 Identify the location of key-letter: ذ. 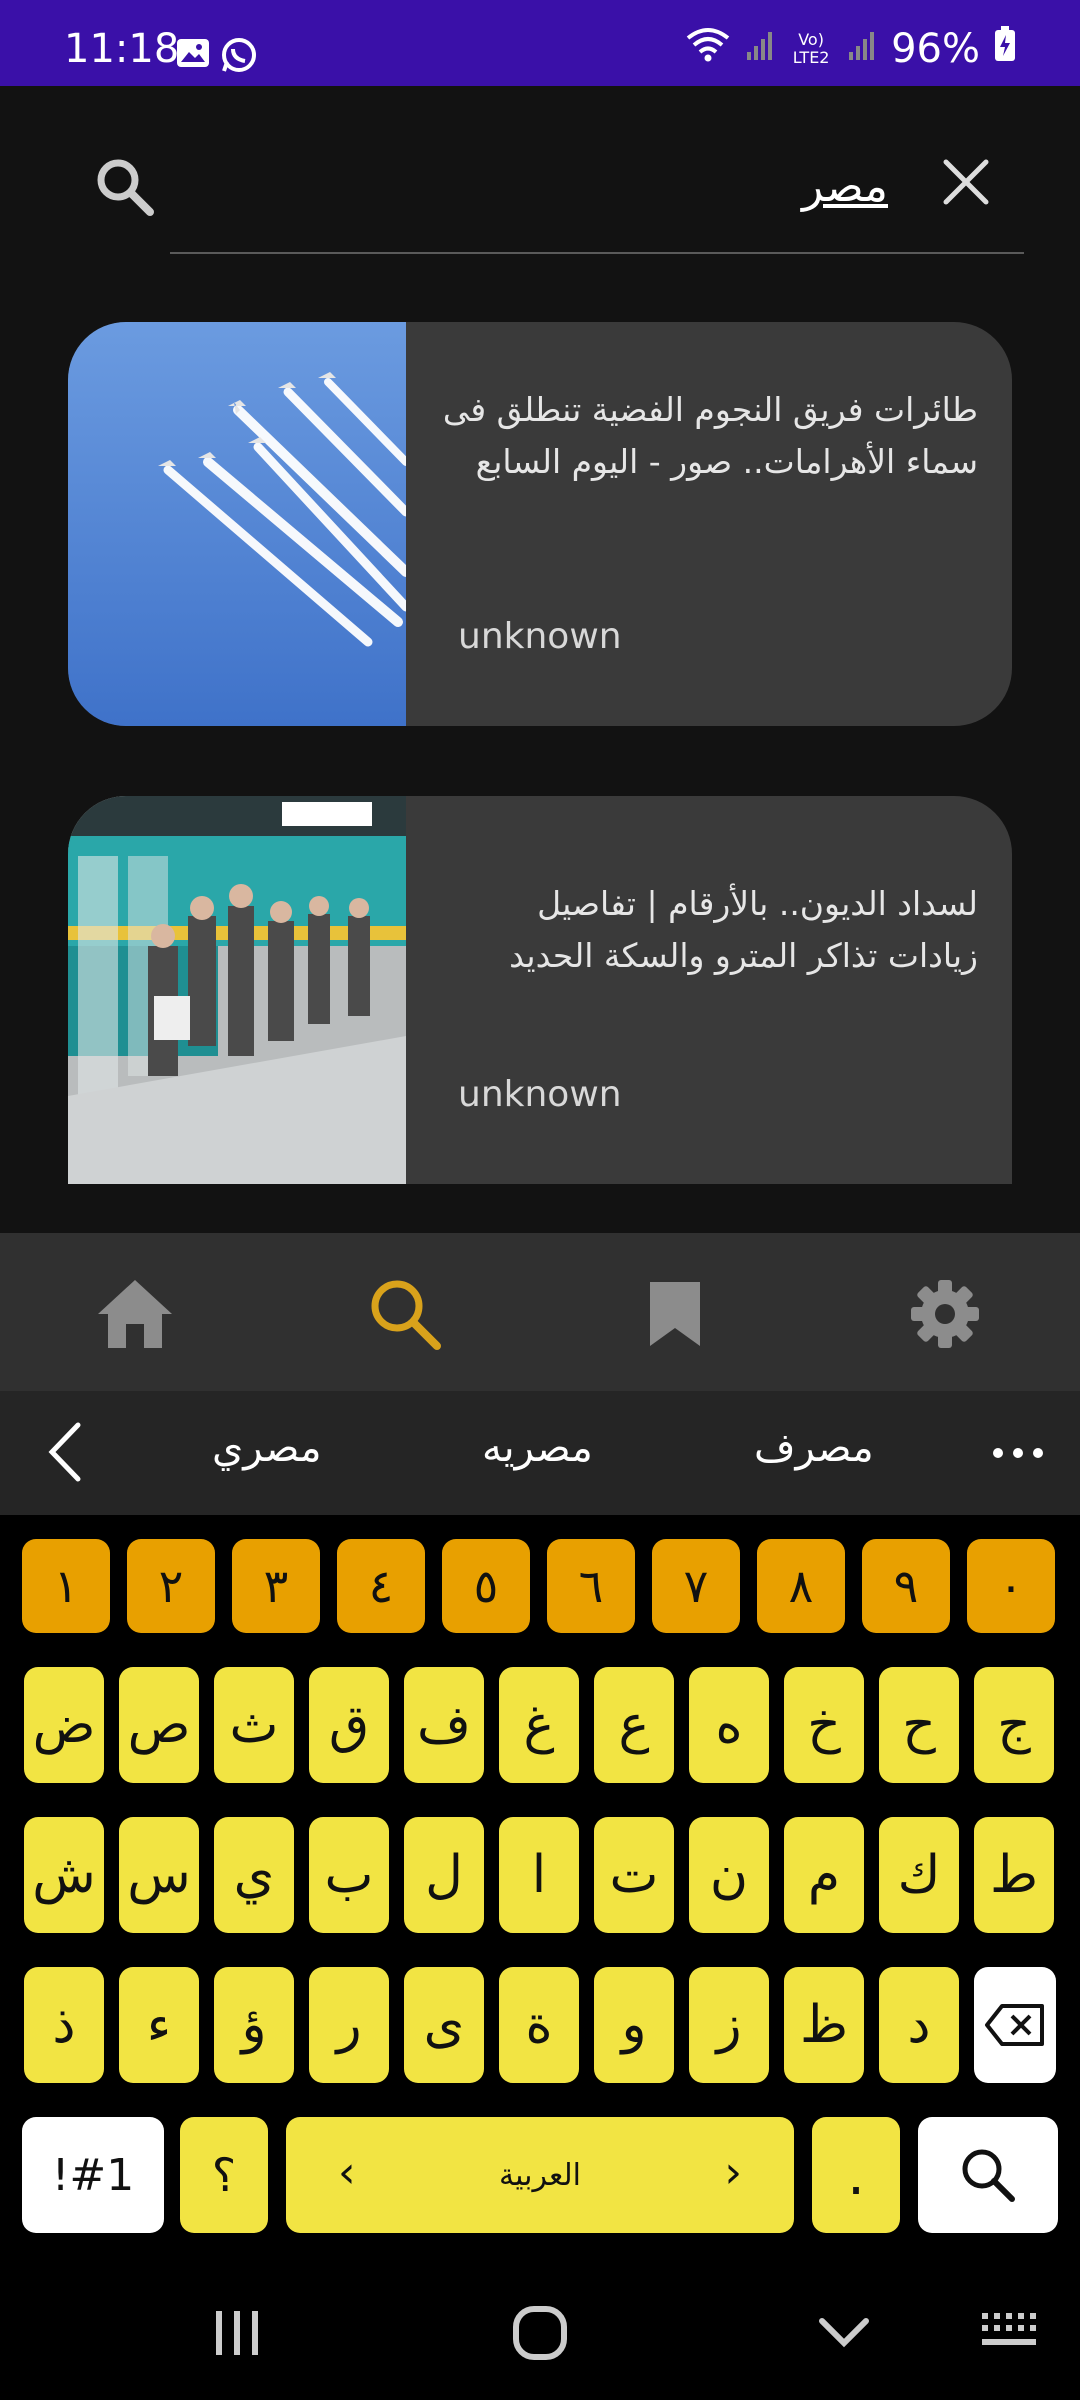
(64, 2025).